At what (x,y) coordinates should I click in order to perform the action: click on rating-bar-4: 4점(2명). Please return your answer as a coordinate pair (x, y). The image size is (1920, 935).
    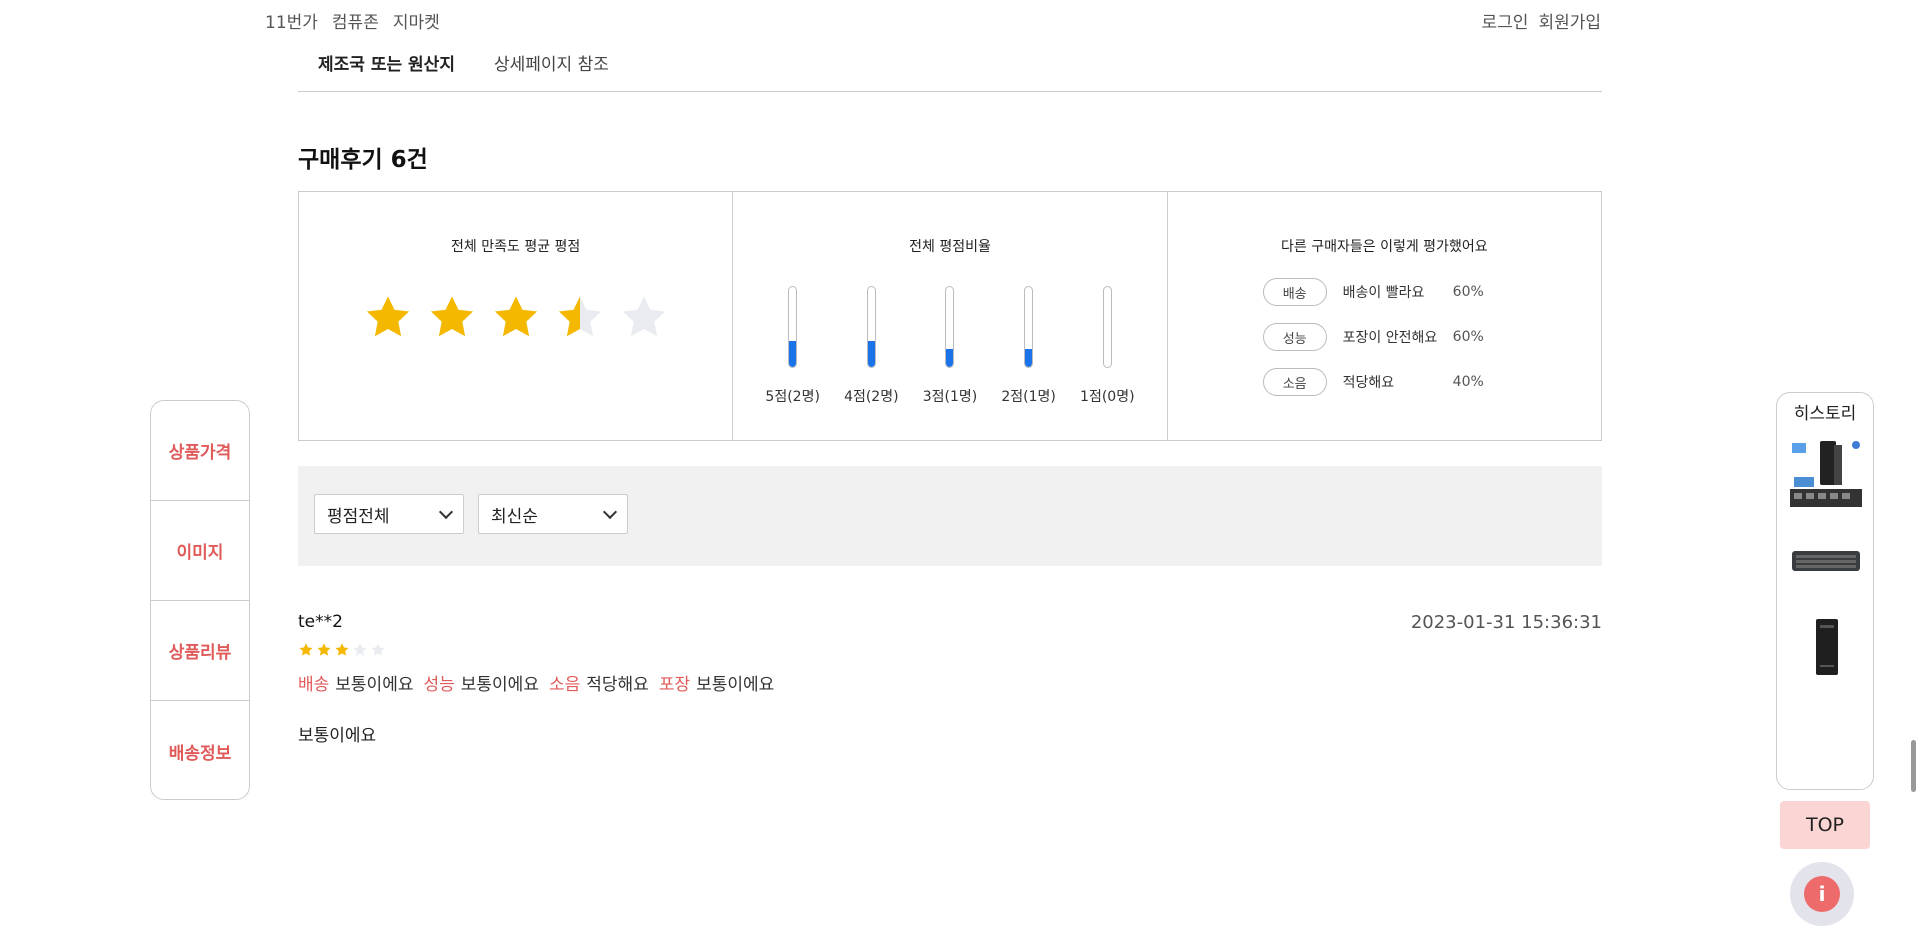
    Looking at the image, I should click on (871, 346).